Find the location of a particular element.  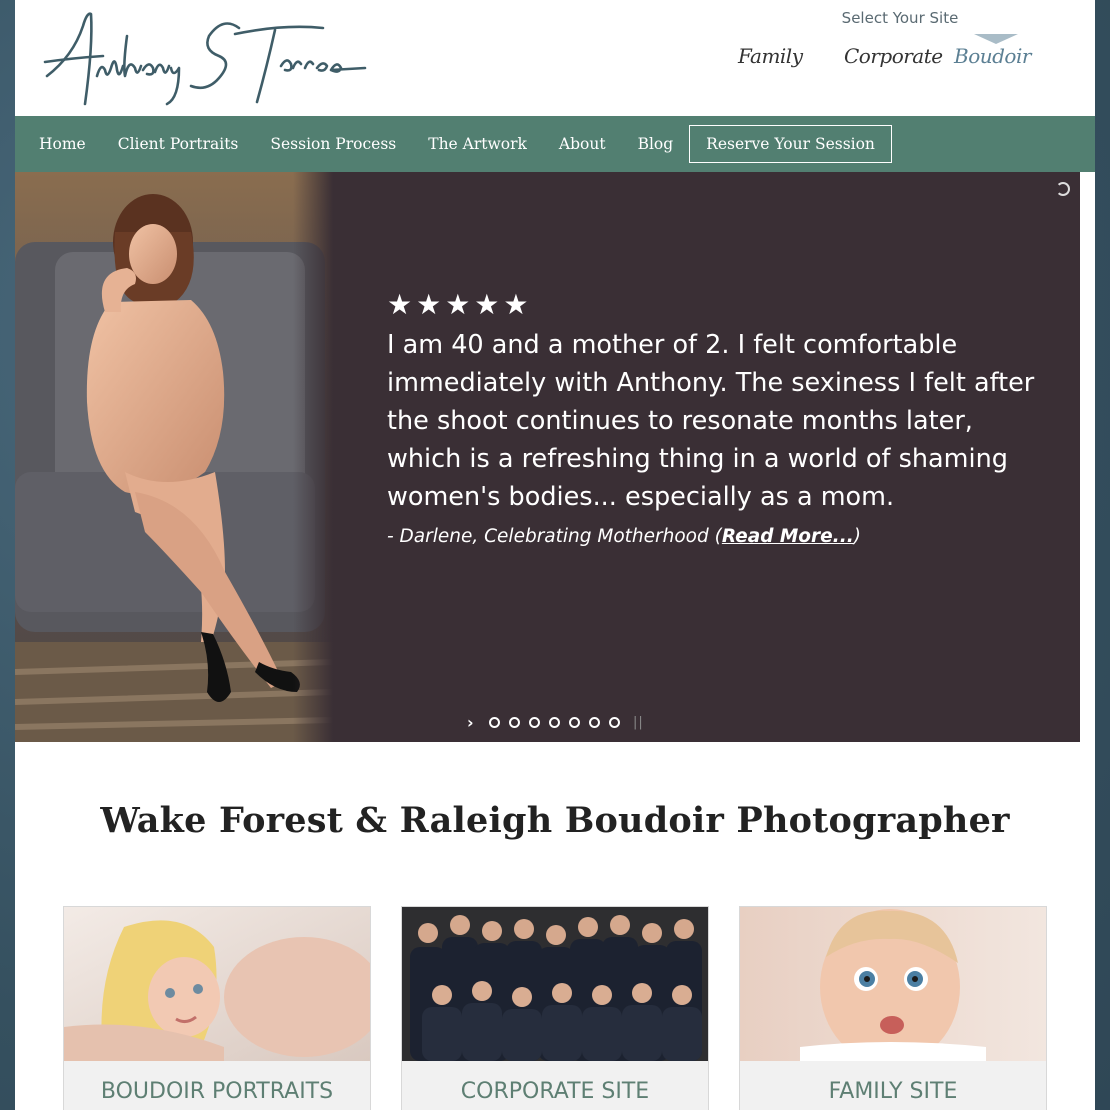

logo is located at coordinates (208, 58).